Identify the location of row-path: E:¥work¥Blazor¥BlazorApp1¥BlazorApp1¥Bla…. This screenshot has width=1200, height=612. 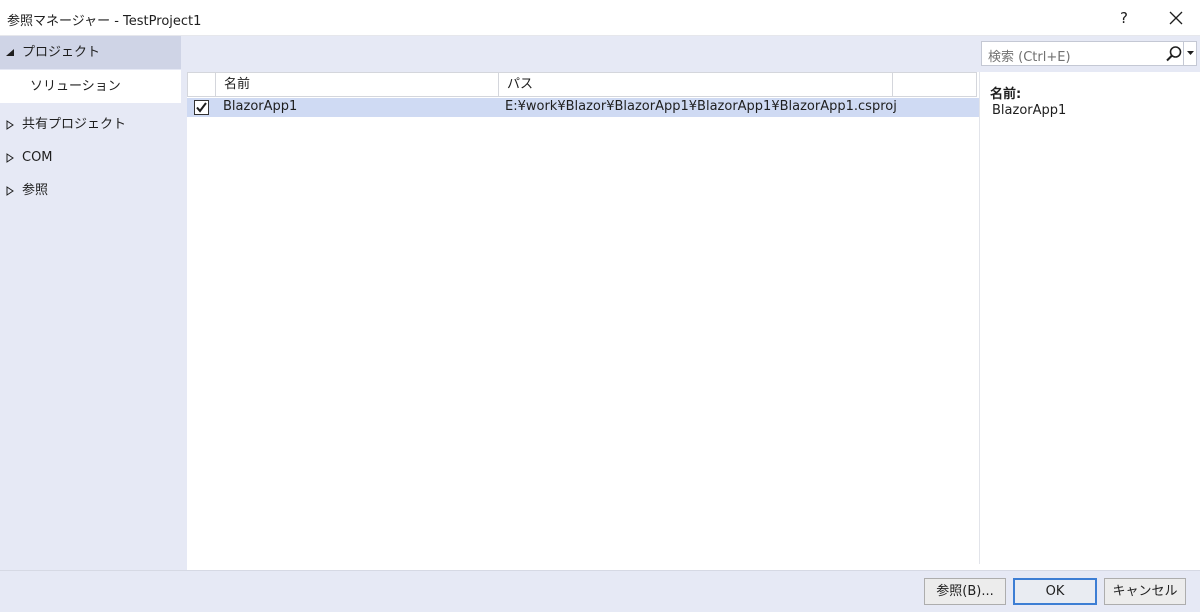
(701, 106).